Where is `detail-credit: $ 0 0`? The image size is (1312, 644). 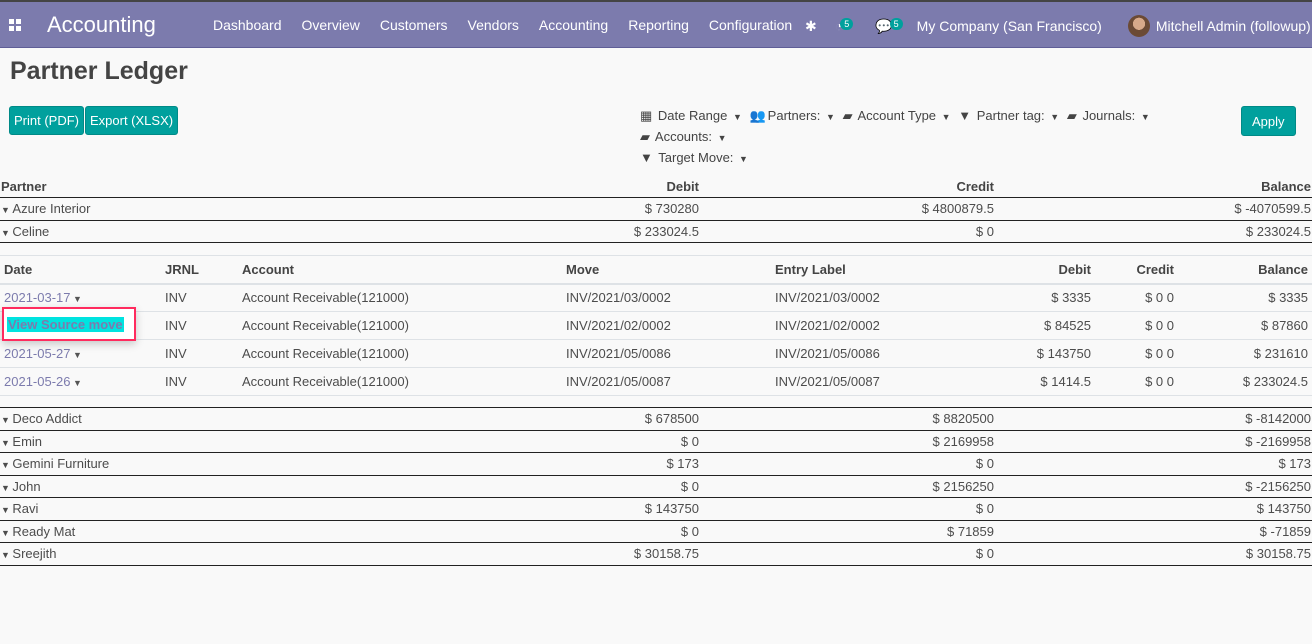
detail-credit: $ 0 0 is located at coordinates (1136, 297).